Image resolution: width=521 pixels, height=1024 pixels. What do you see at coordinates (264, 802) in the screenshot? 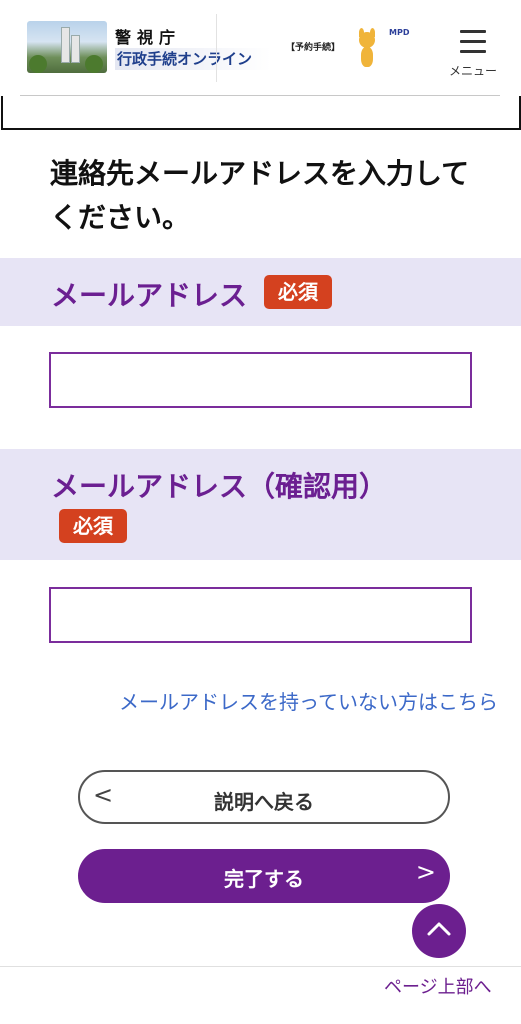
I see `back-button-label: 説明へ戻る` at bounding box center [264, 802].